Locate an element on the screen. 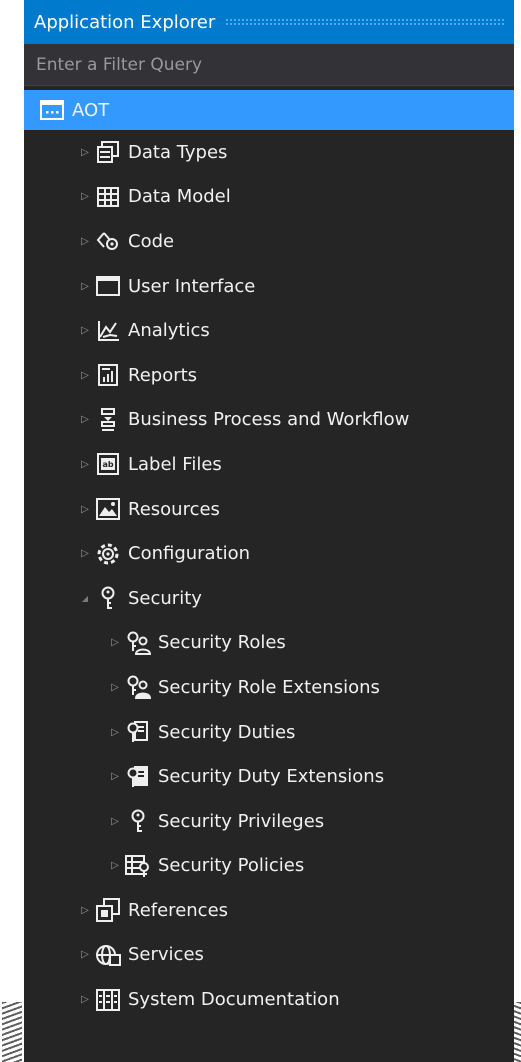 This screenshot has height=1062, width=521. drag-grip is located at coordinates (365, 22).